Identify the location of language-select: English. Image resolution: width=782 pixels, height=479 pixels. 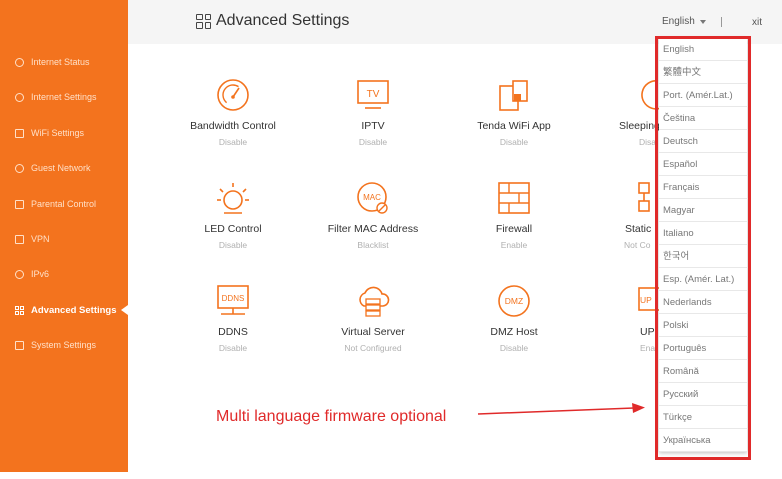
(684, 21).